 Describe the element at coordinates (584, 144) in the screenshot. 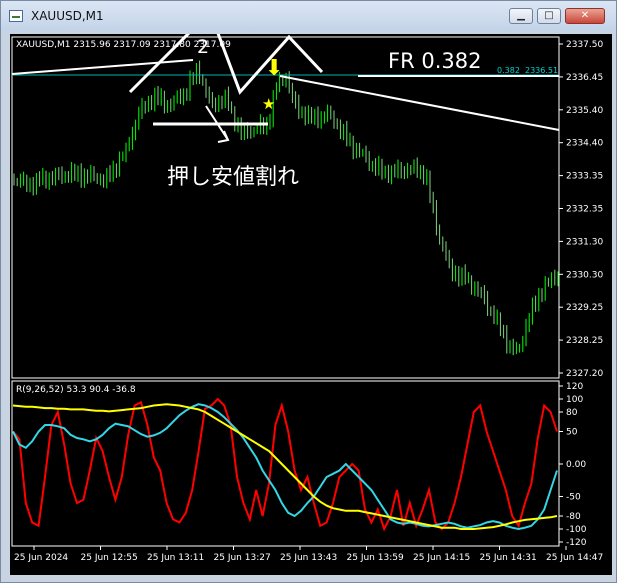

I see `price-tick-label: 2334.40` at that location.